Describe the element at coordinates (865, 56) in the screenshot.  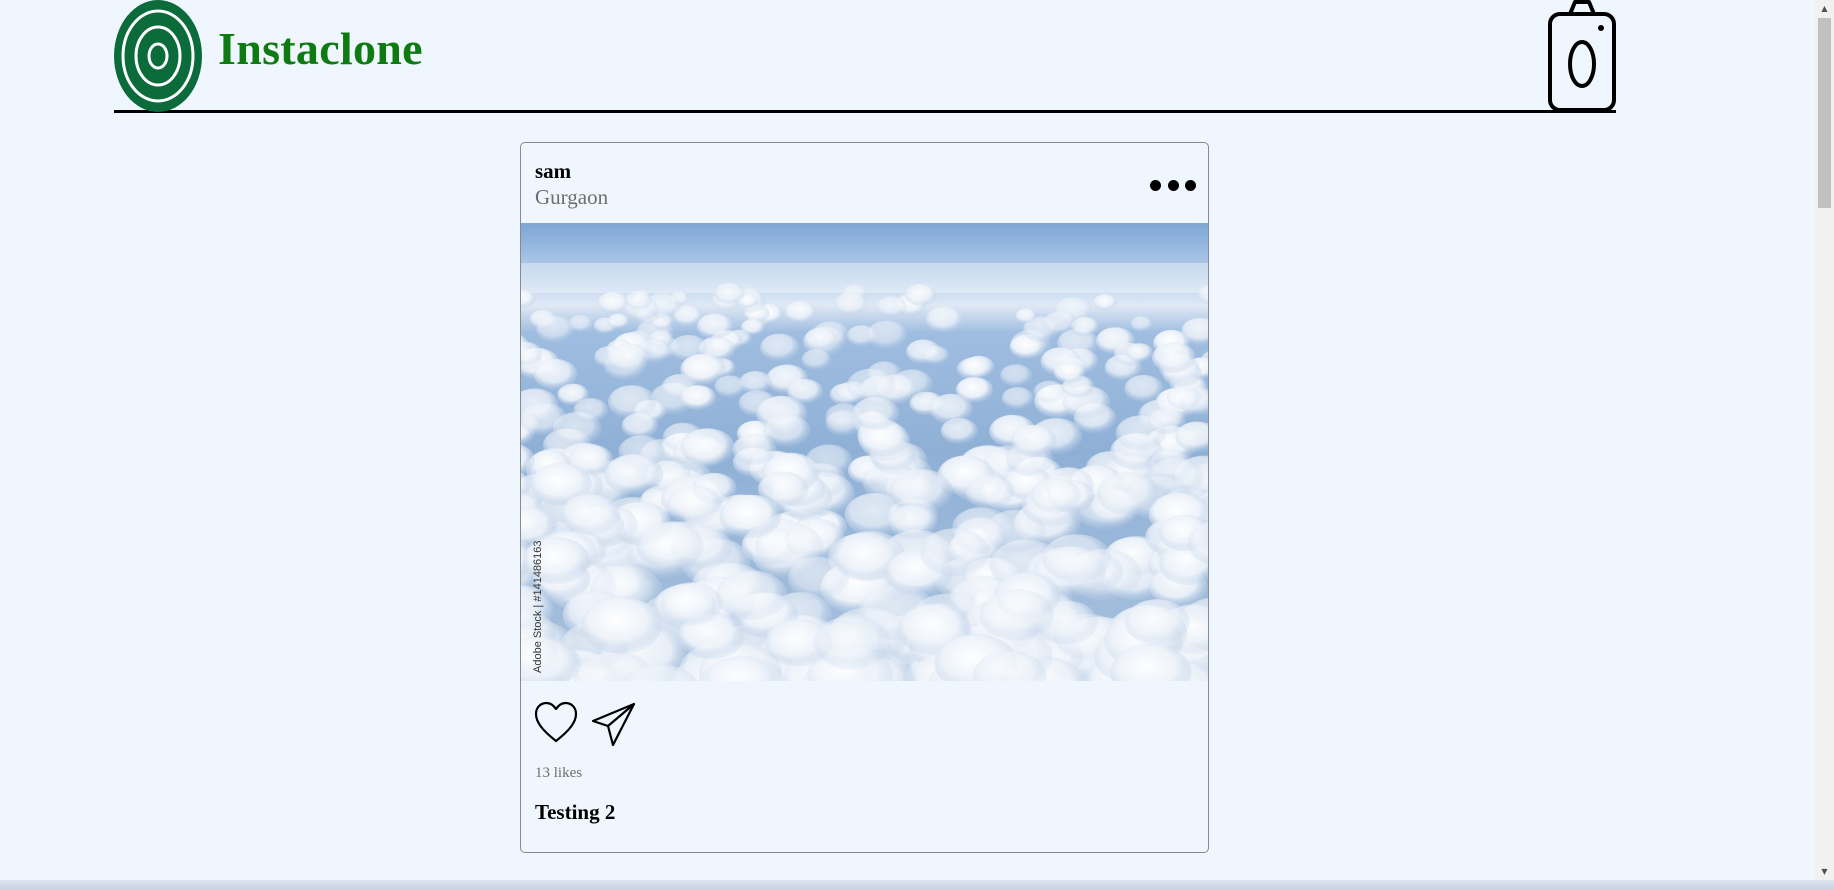
I see `app-header: Instaclone` at that location.